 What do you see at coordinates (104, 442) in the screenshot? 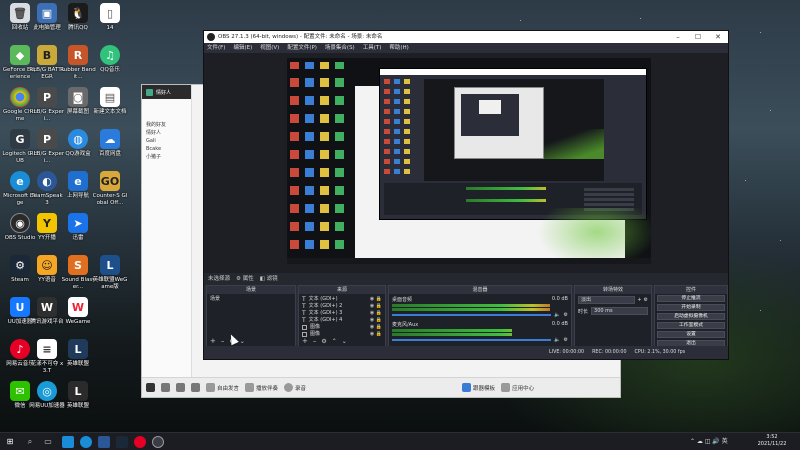
I see `chat-taskbar-icon` at bounding box center [104, 442].